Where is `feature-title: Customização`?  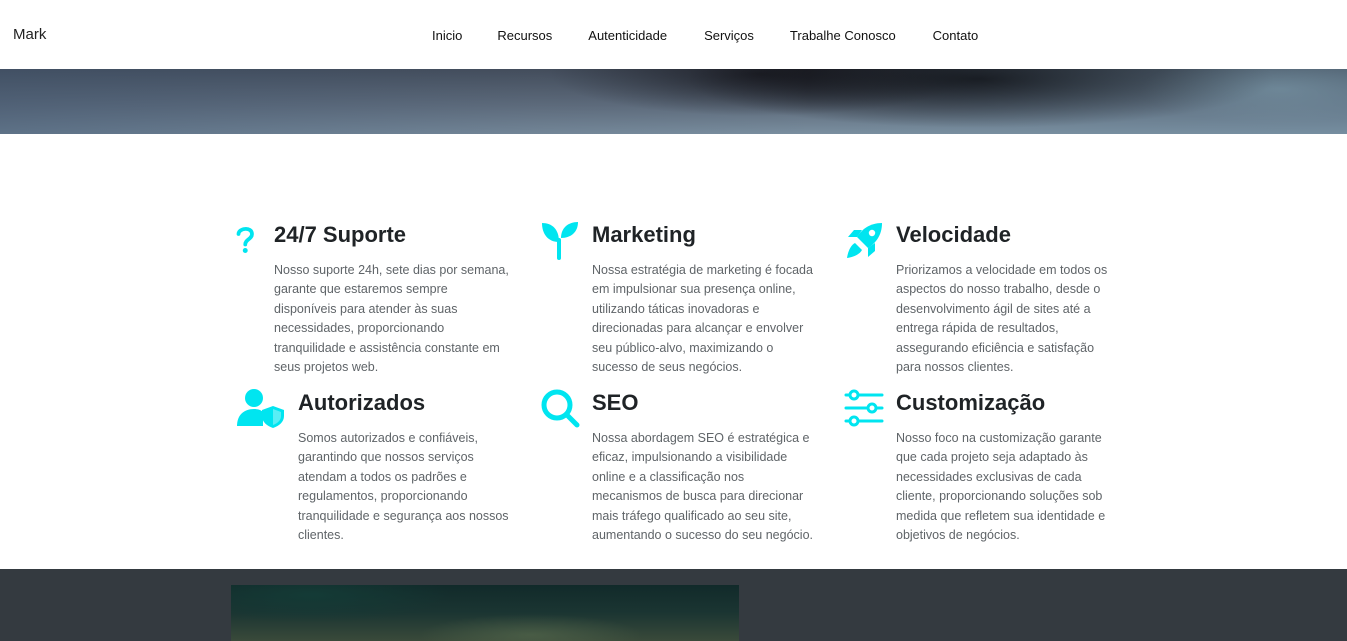
feature-title: Customização is located at coordinates (971, 402).